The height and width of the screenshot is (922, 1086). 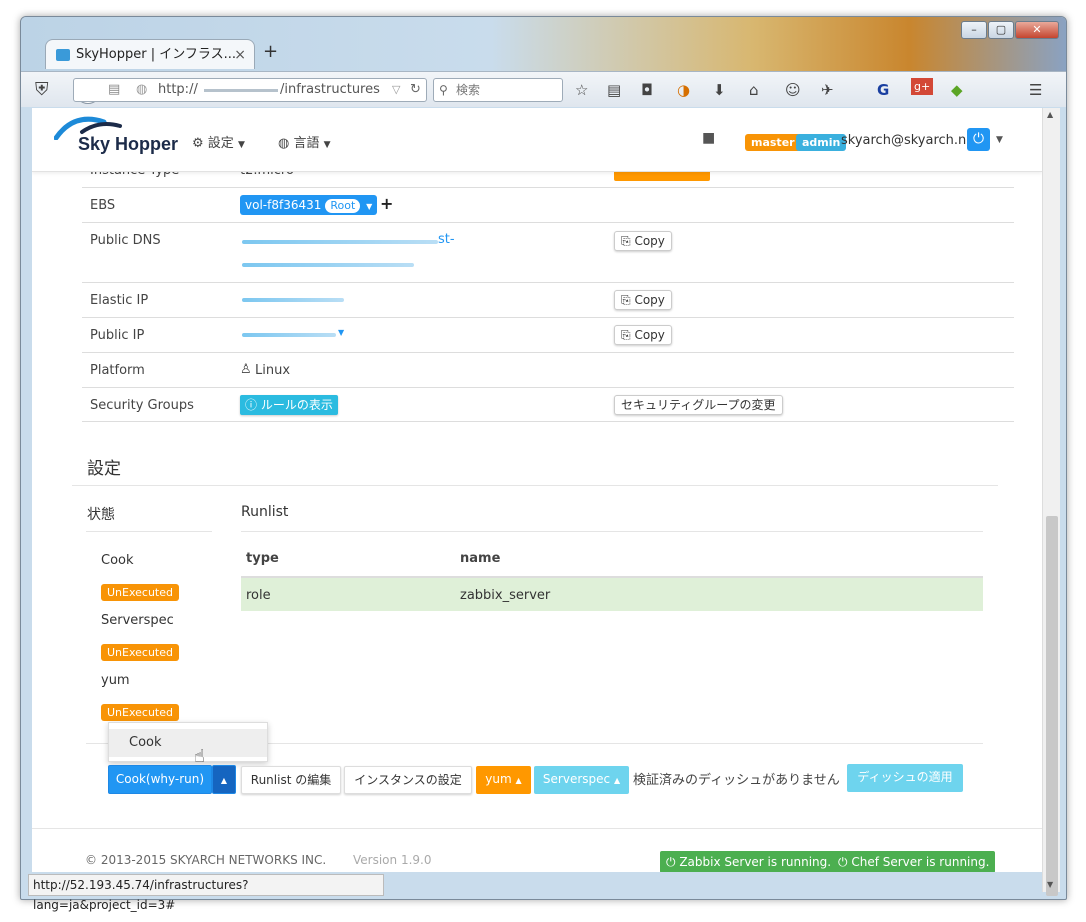 What do you see at coordinates (643, 335) in the screenshot?
I see `copy-public-ip-button: ⎘ Copy` at bounding box center [643, 335].